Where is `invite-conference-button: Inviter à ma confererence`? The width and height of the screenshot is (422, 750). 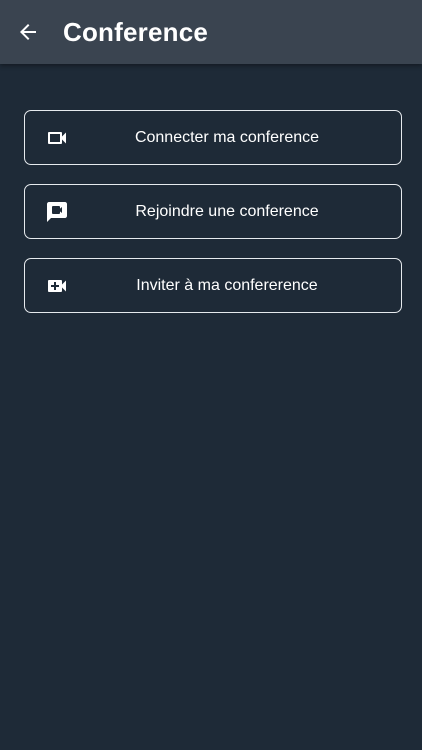 invite-conference-button: Inviter à ma confererence is located at coordinates (213, 285).